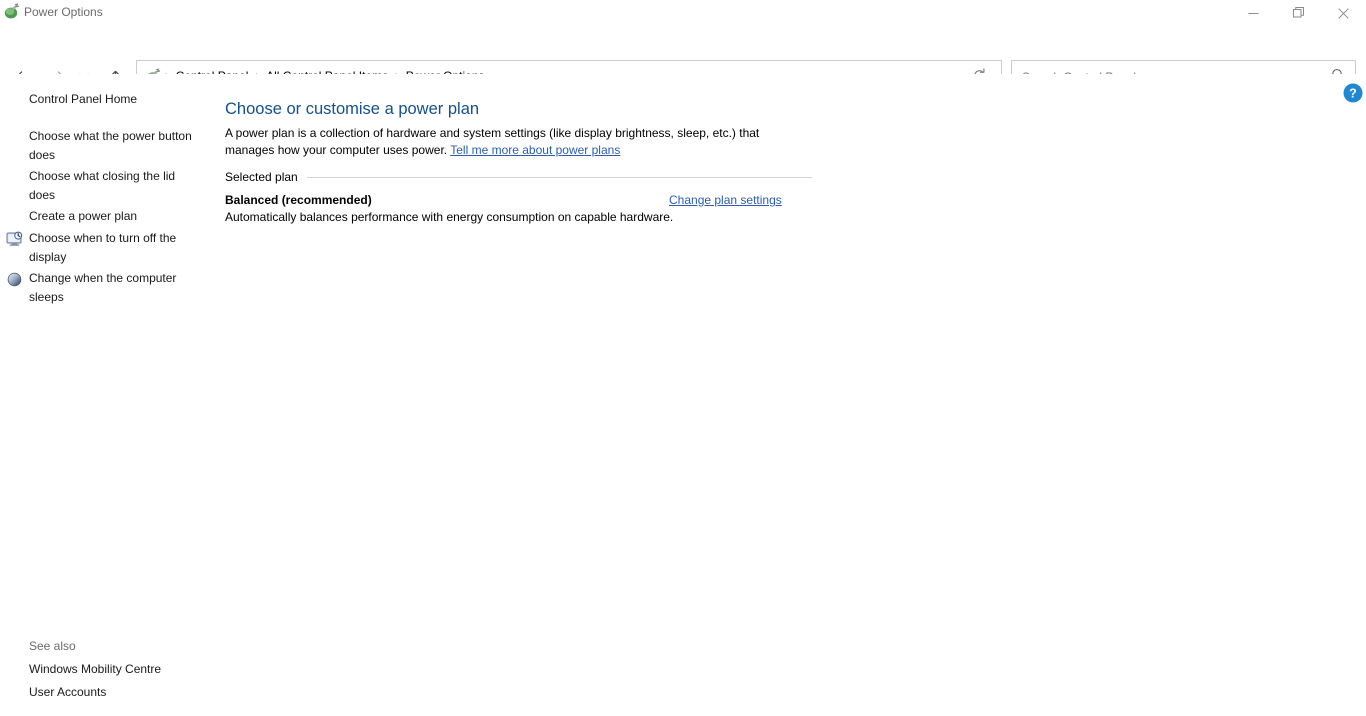 This screenshot has width=1366, height=716. I want to click on sidebar-item-computer-sleeps: Change when the computer sleeps, so click(105, 287).